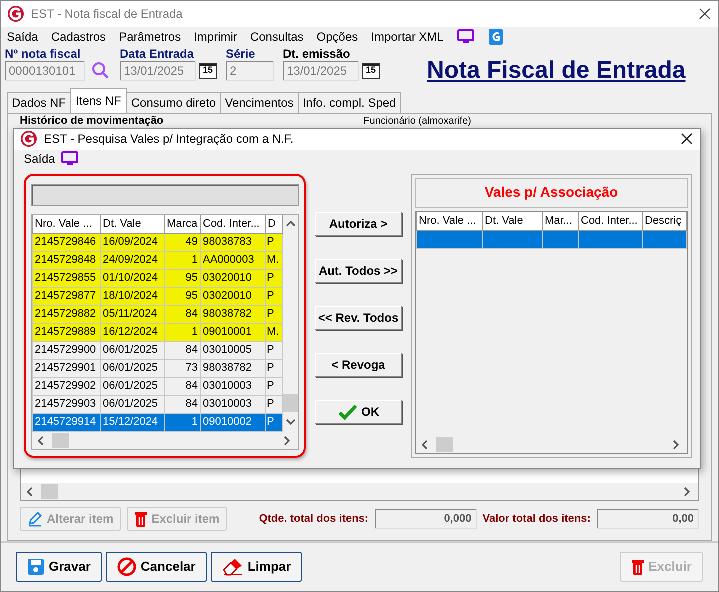  Describe the element at coordinates (157, 387) in the screenshot. I see `table-row: 2145729902 06/01/2025 84 03010003 P` at that location.